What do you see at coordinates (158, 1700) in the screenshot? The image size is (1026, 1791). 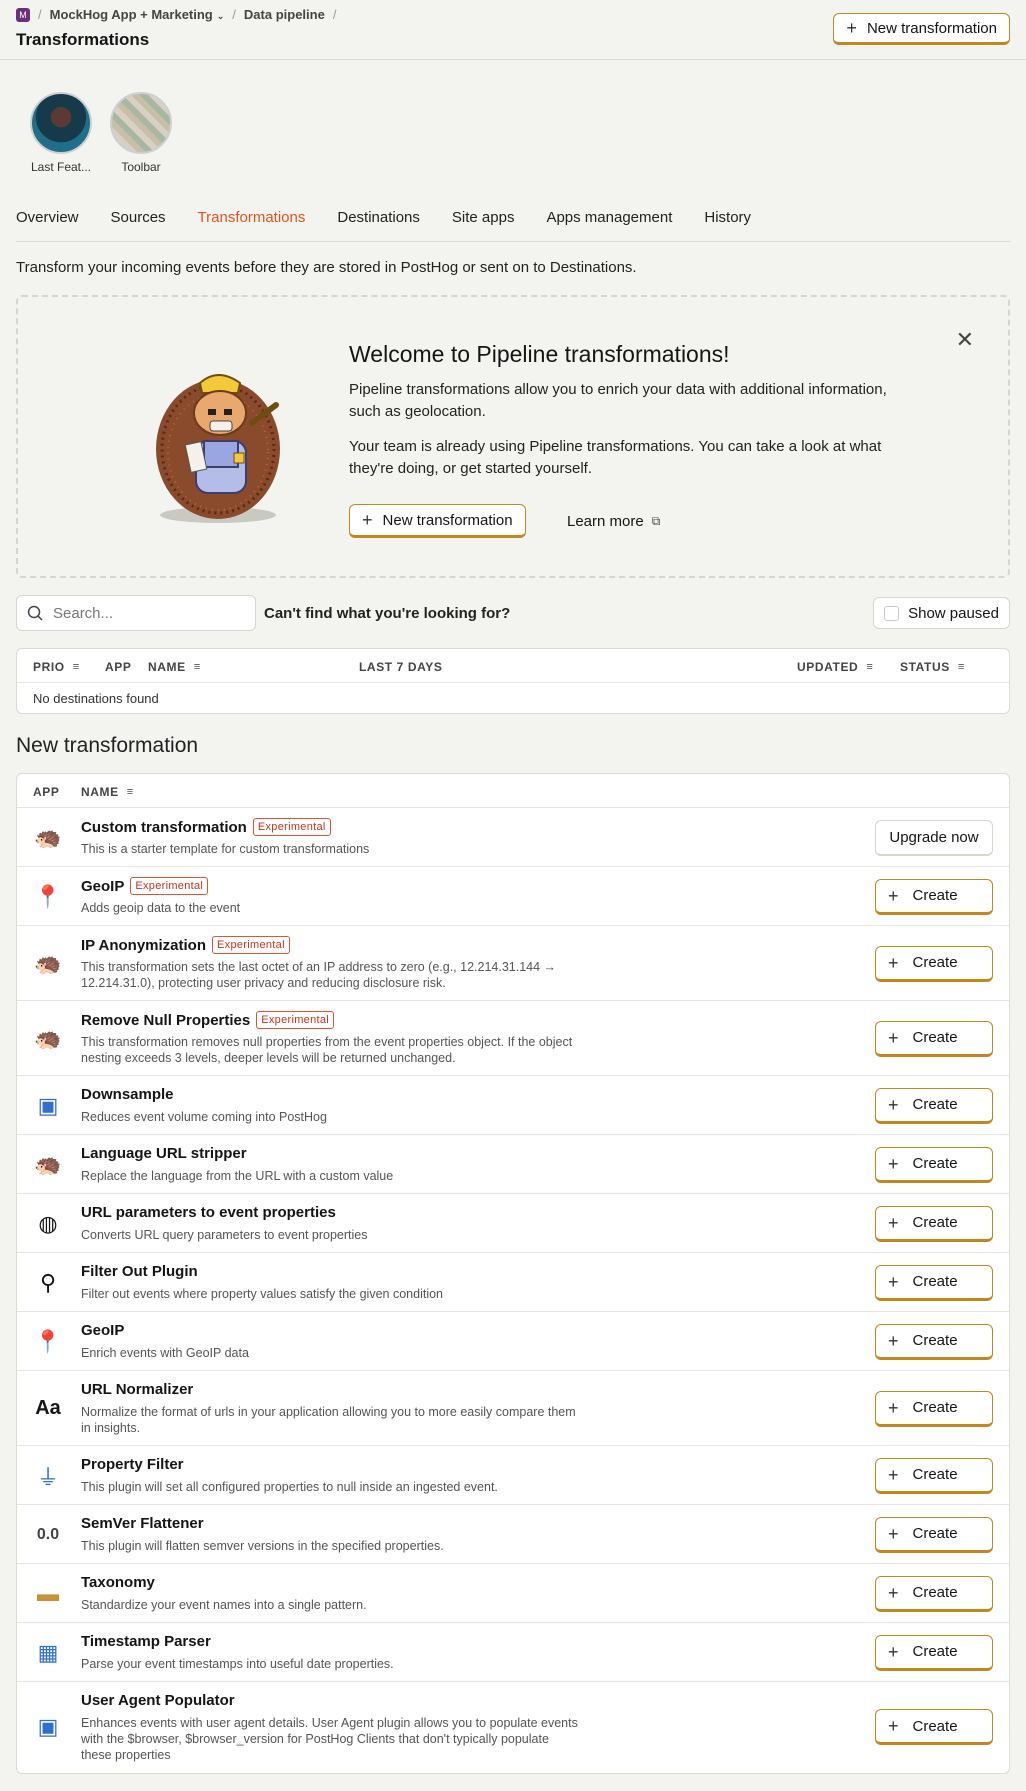 I see `template-name: User Agent Populator` at bounding box center [158, 1700].